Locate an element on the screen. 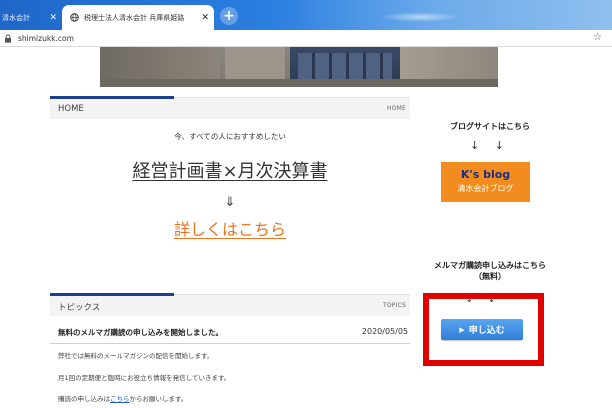  details-link: 詳しくはこちら is located at coordinates (230, 228).